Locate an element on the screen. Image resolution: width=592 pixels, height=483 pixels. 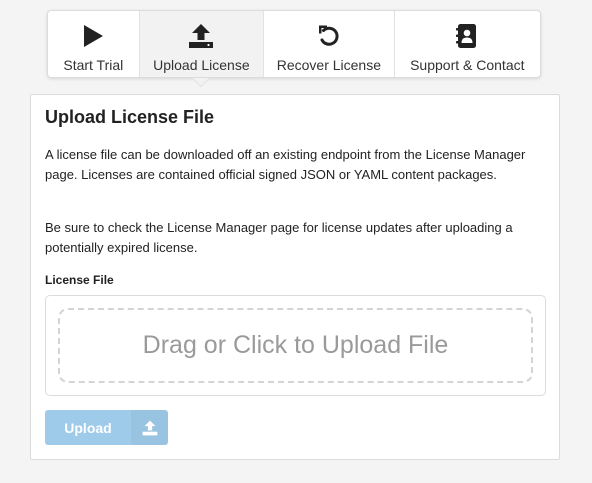
drop-zone-text: Drag or Click to Upload File is located at coordinates (295, 345).